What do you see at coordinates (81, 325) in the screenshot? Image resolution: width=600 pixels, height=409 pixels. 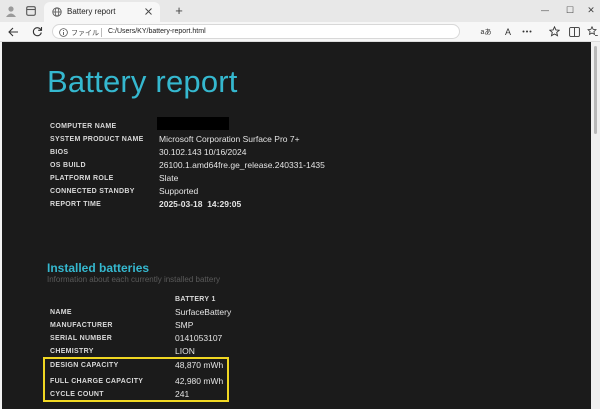 I see `manufacturer-label: MANUFACTURER` at bounding box center [81, 325].